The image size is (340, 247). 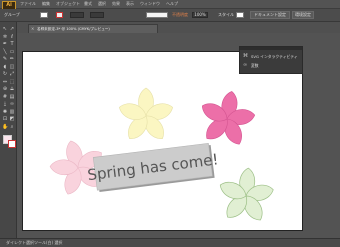 I want to click on panel-label-svg-interactivity: SVG インタラクティビティ, so click(x=274, y=56).